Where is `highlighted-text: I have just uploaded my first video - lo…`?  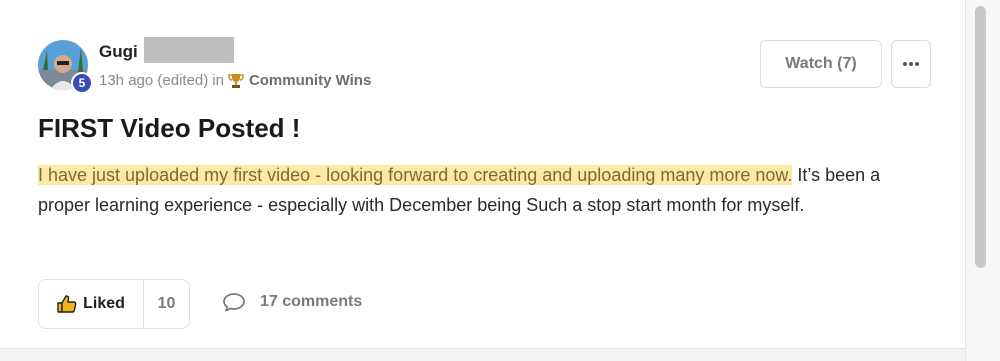 highlighted-text: I have just uploaded my first video - lo… is located at coordinates (415, 175).